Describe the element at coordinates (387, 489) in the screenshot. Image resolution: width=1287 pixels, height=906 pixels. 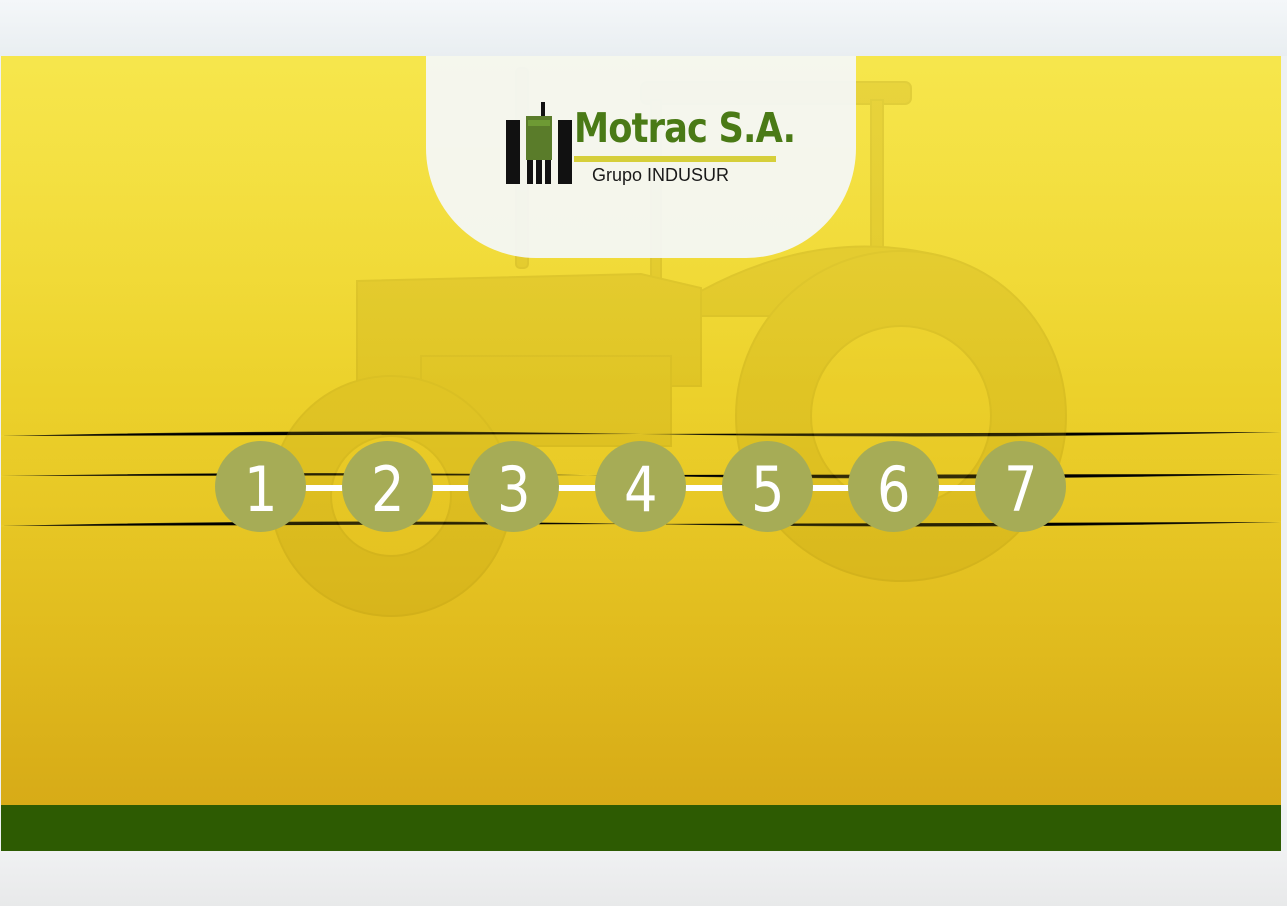
I see `step-number: 2` at that location.